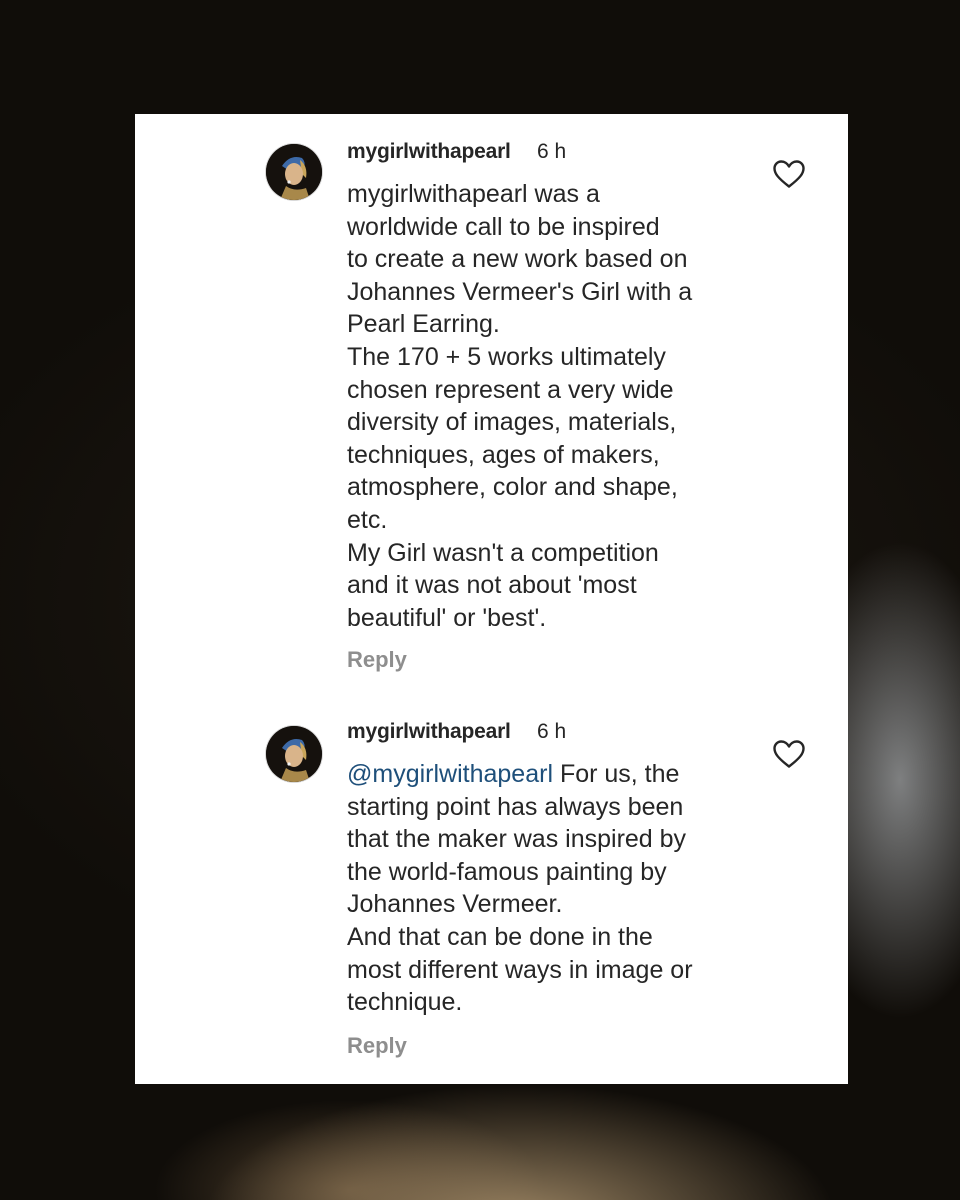 The width and height of the screenshot is (960, 1200). I want to click on comment-line: and it was not about 'most, so click(492, 585).